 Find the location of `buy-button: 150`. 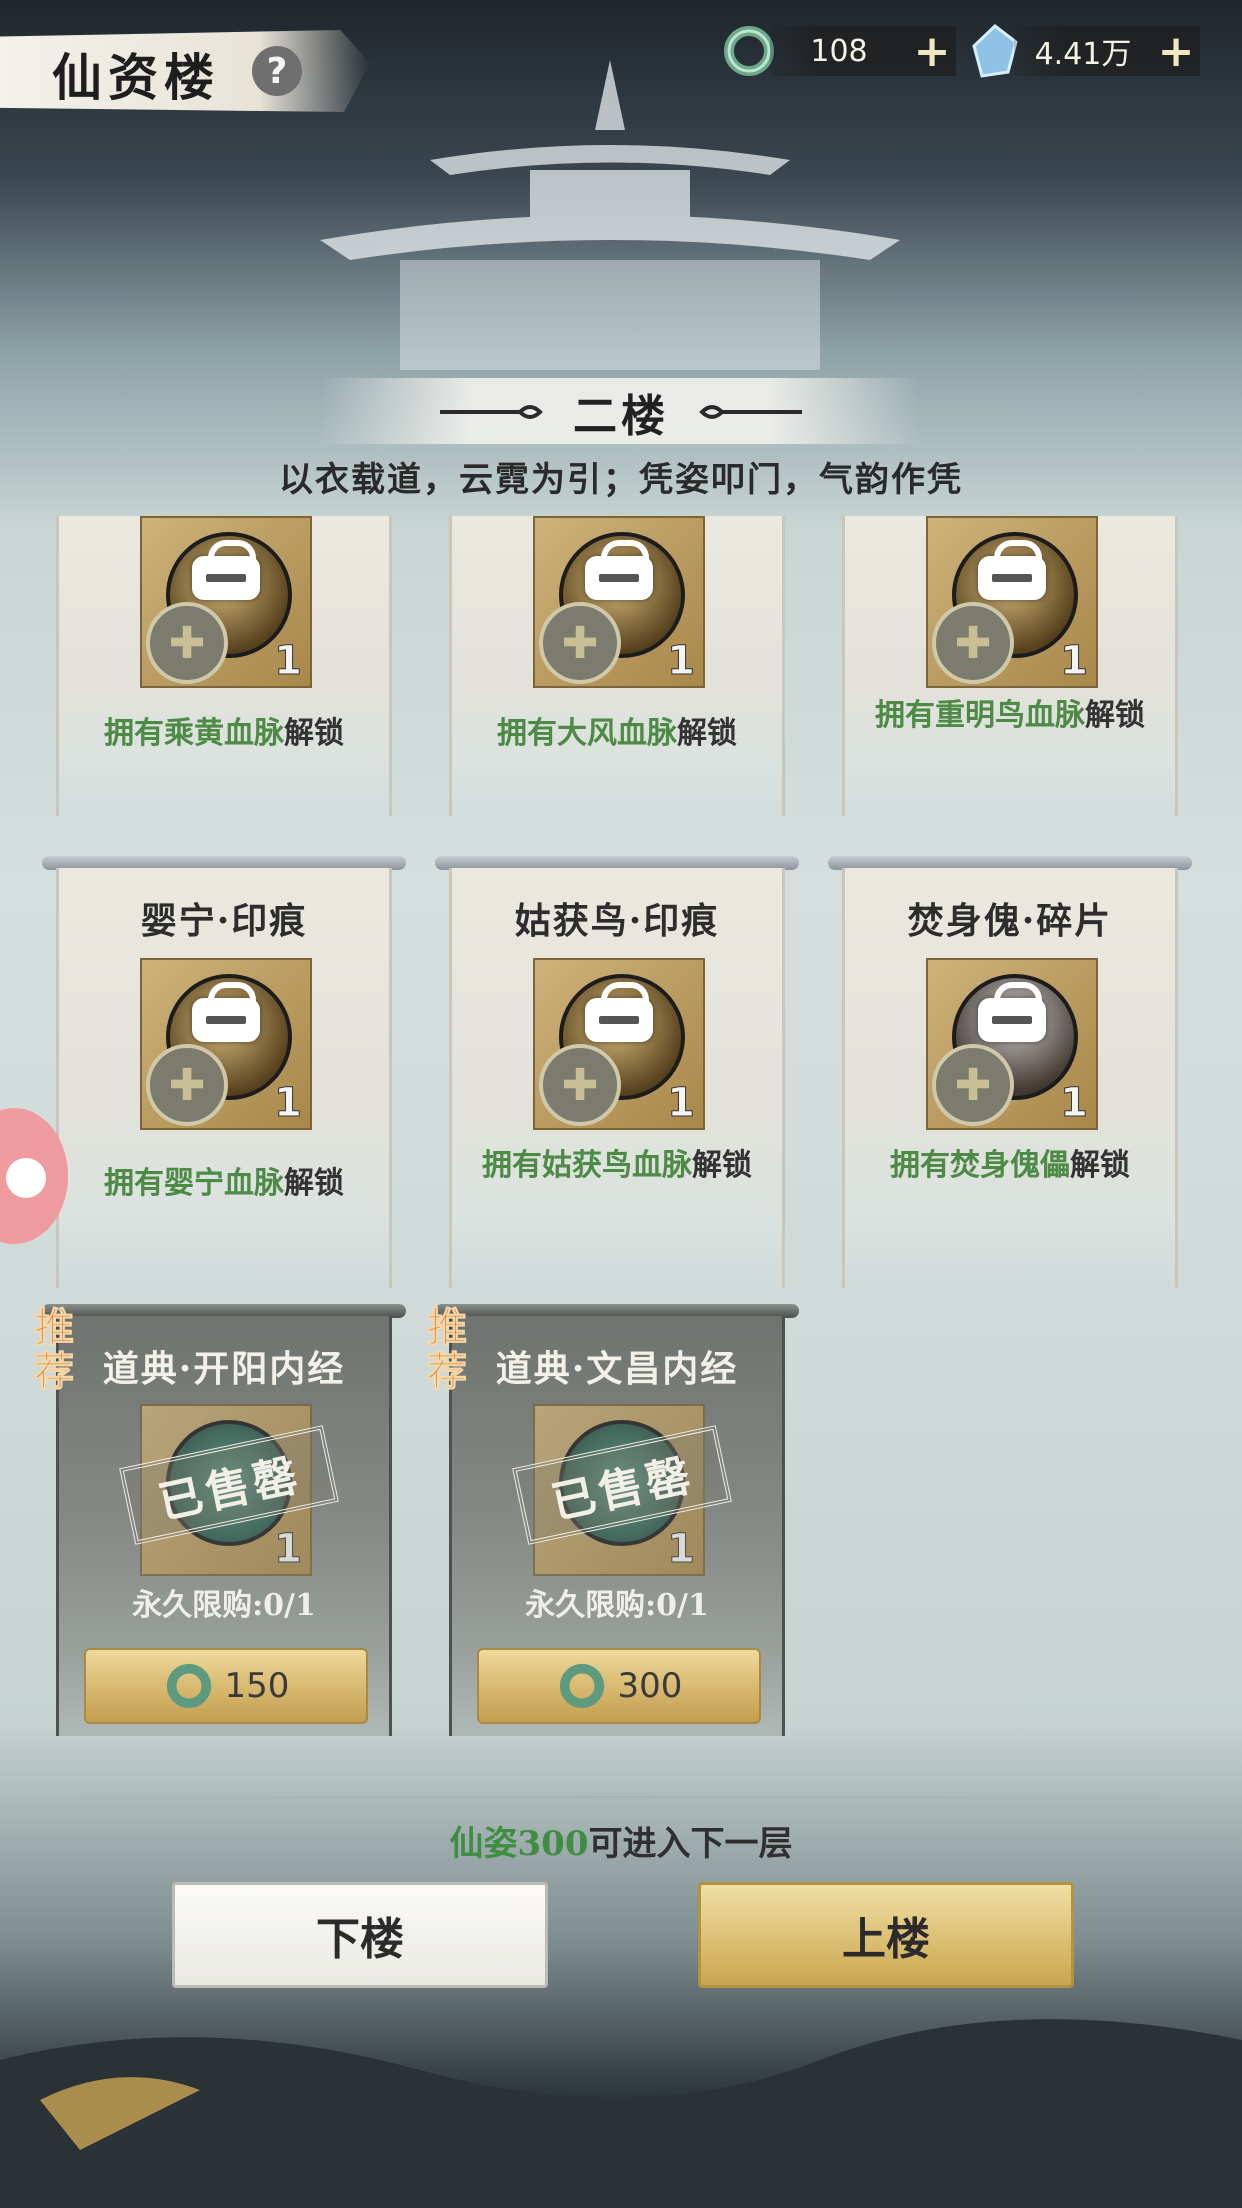

buy-button: 150 is located at coordinates (226, 1686).